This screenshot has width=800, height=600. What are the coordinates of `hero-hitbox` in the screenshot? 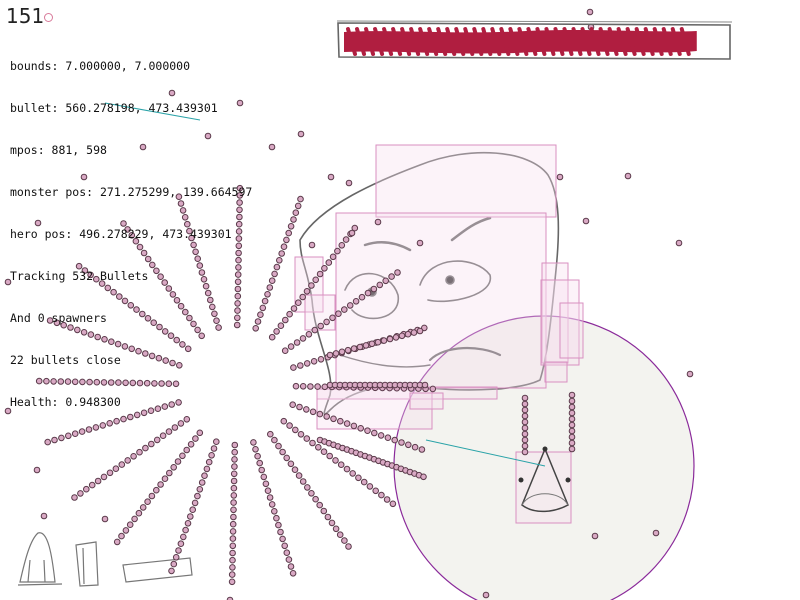 It's located at (543, 487).